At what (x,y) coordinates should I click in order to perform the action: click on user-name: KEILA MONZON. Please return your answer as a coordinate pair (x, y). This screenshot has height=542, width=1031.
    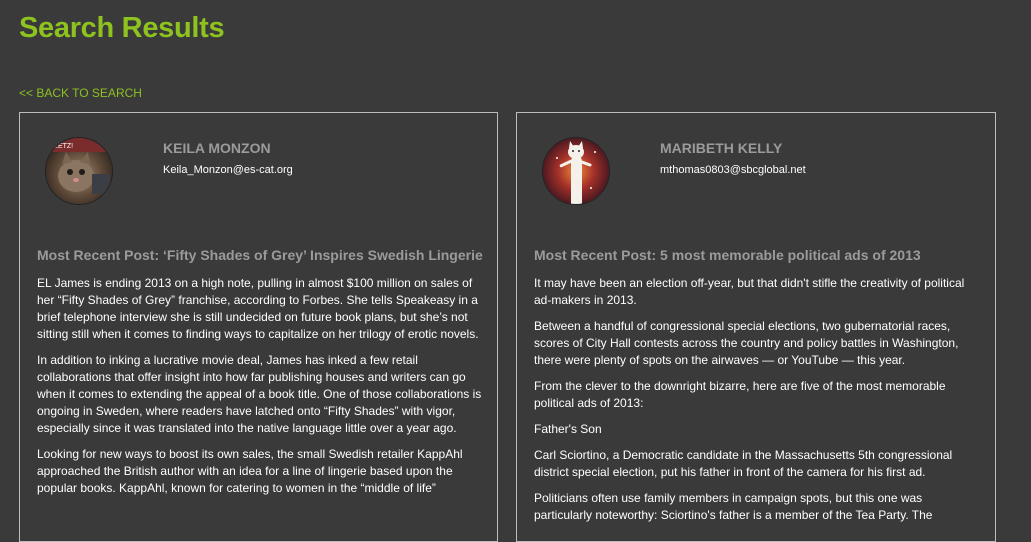
    Looking at the image, I should click on (217, 148).